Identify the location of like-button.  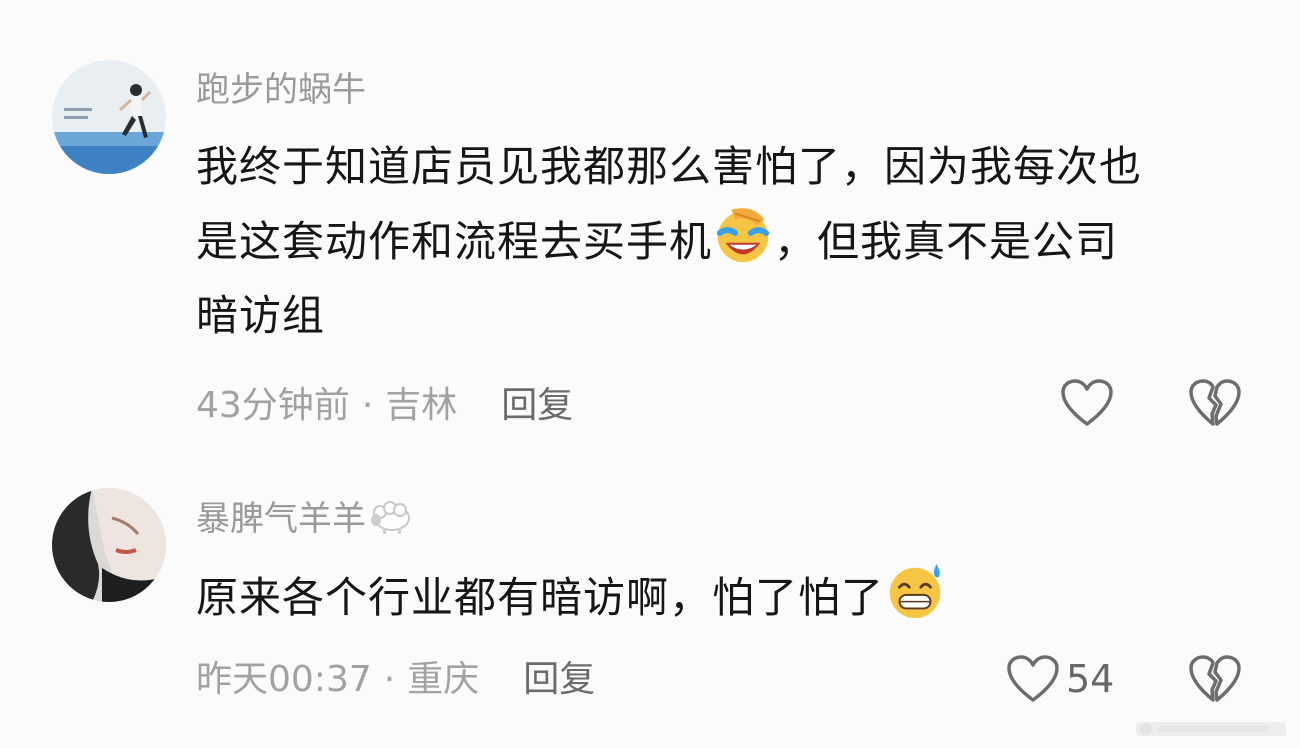
(1090, 403).